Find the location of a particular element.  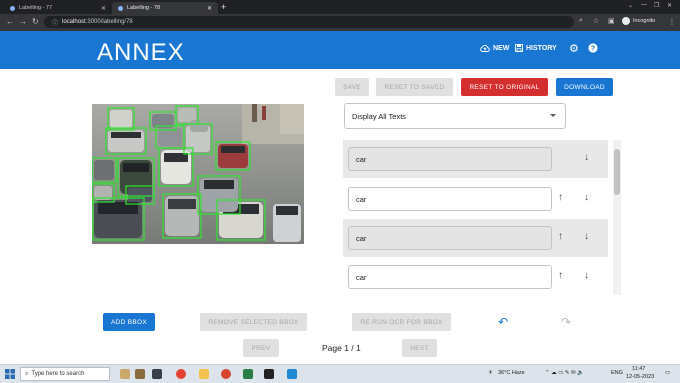

url-path: :3000/labelling/78 is located at coordinates (109, 22).